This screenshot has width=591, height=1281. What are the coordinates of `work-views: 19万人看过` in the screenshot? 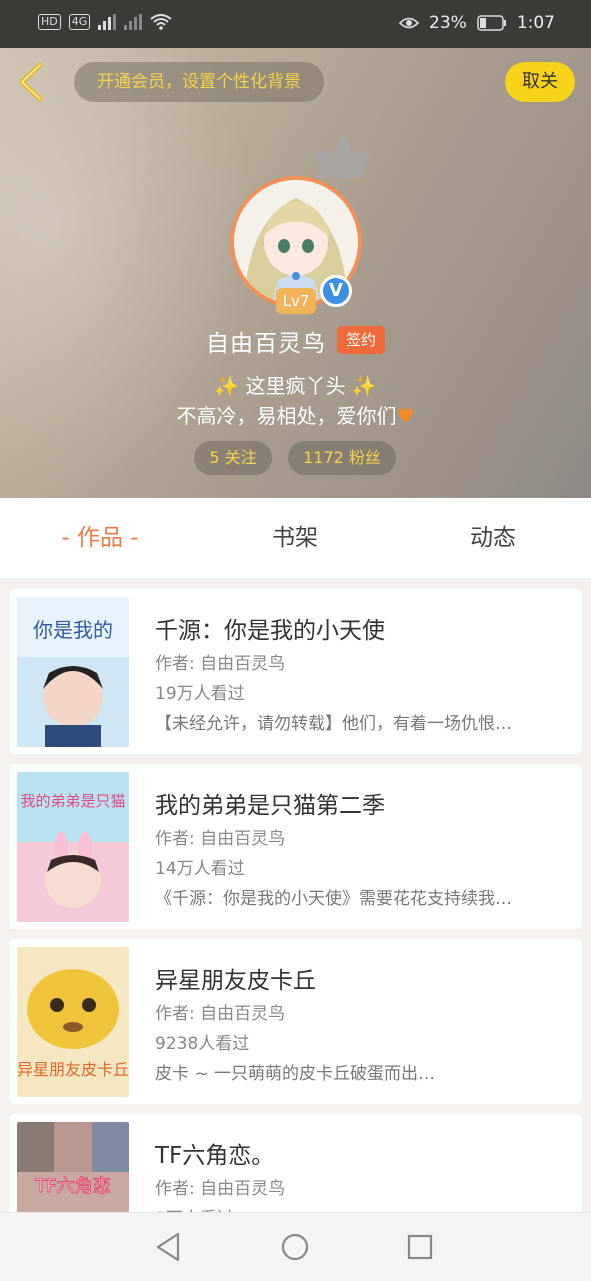 It's located at (200, 694).